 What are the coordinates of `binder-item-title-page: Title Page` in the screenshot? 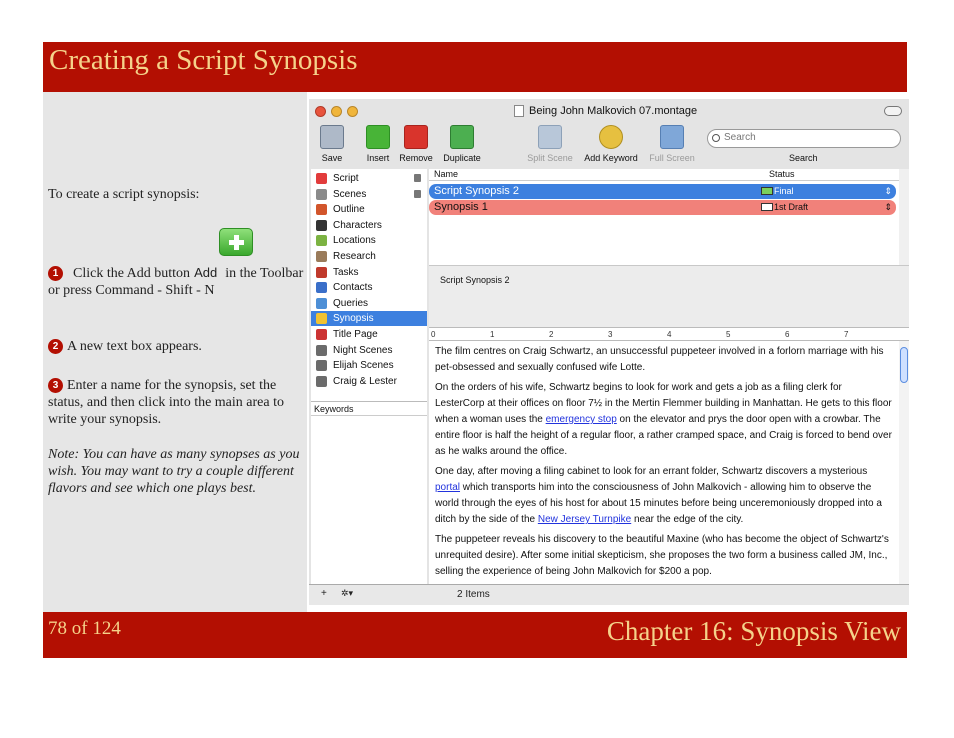 It's located at (369, 334).